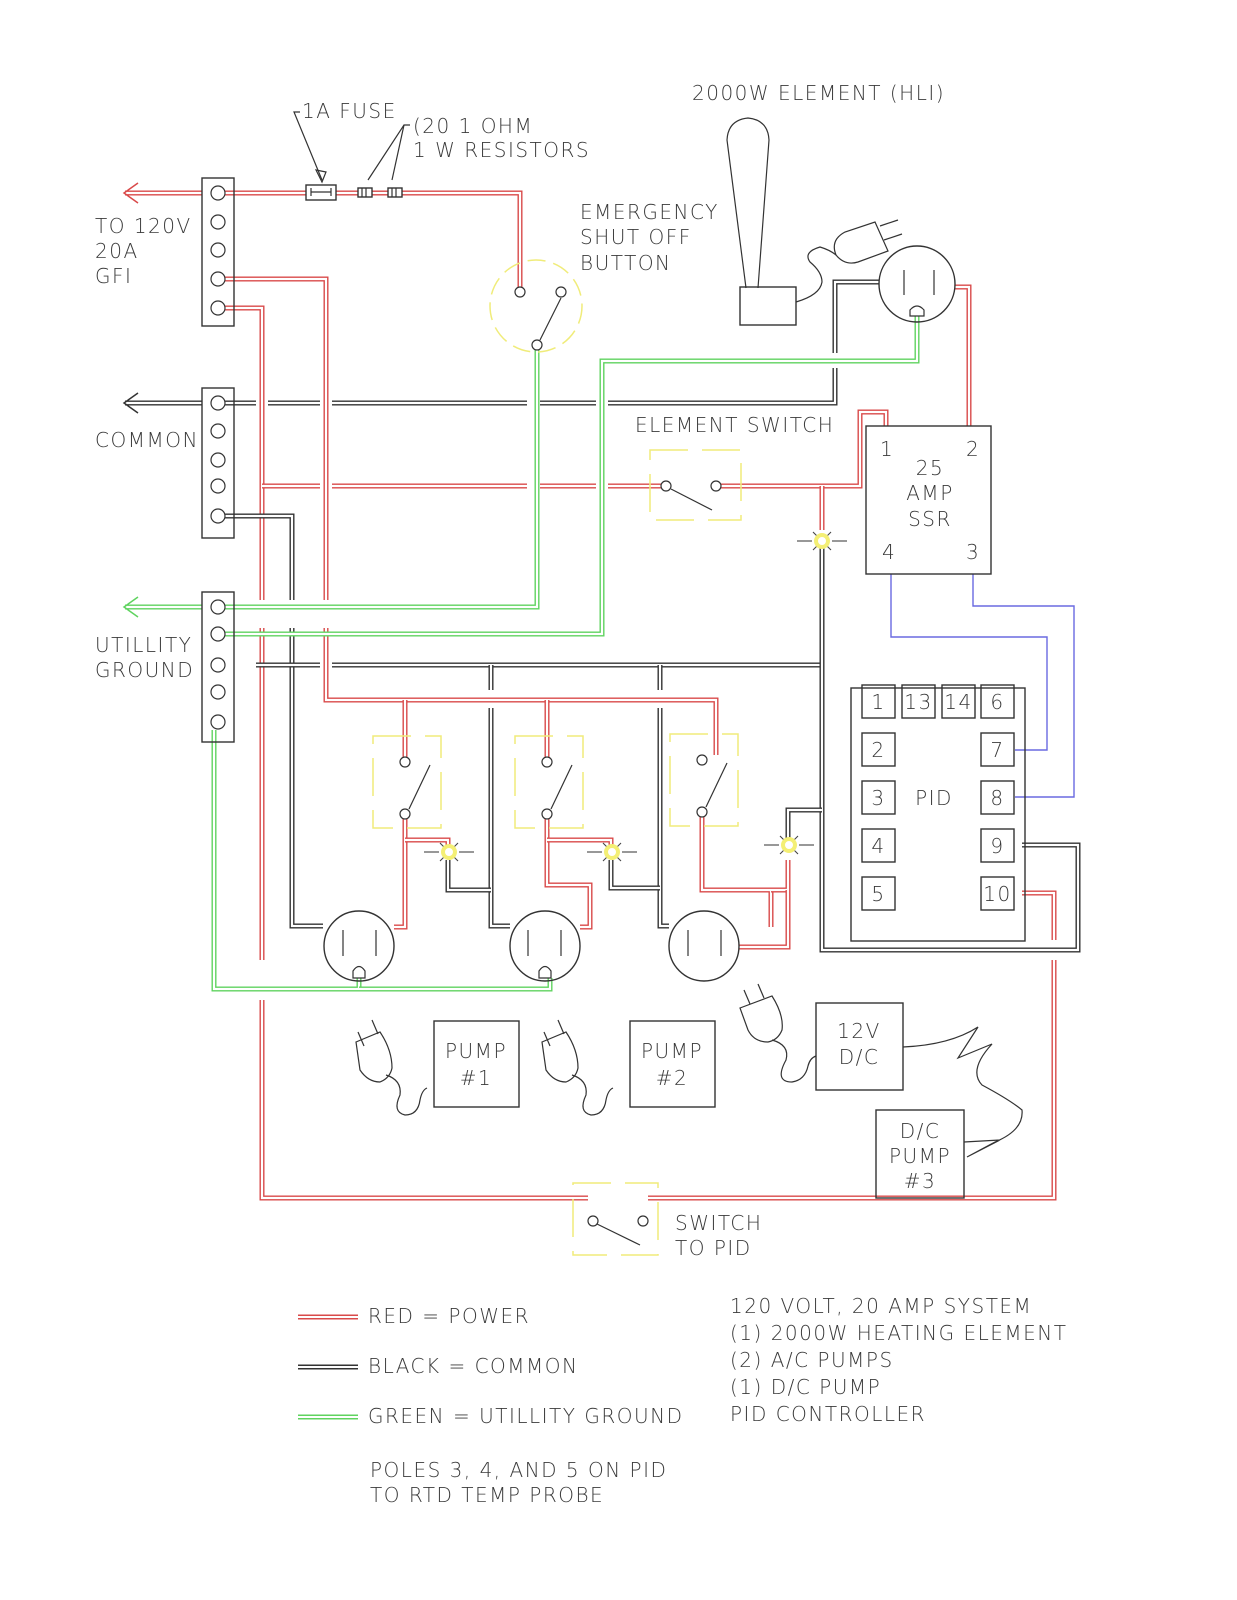 The image size is (1237, 1600). Describe the element at coordinates (887, 449) in the screenshot. I see `ssr-terminal-1: 1` at that location.